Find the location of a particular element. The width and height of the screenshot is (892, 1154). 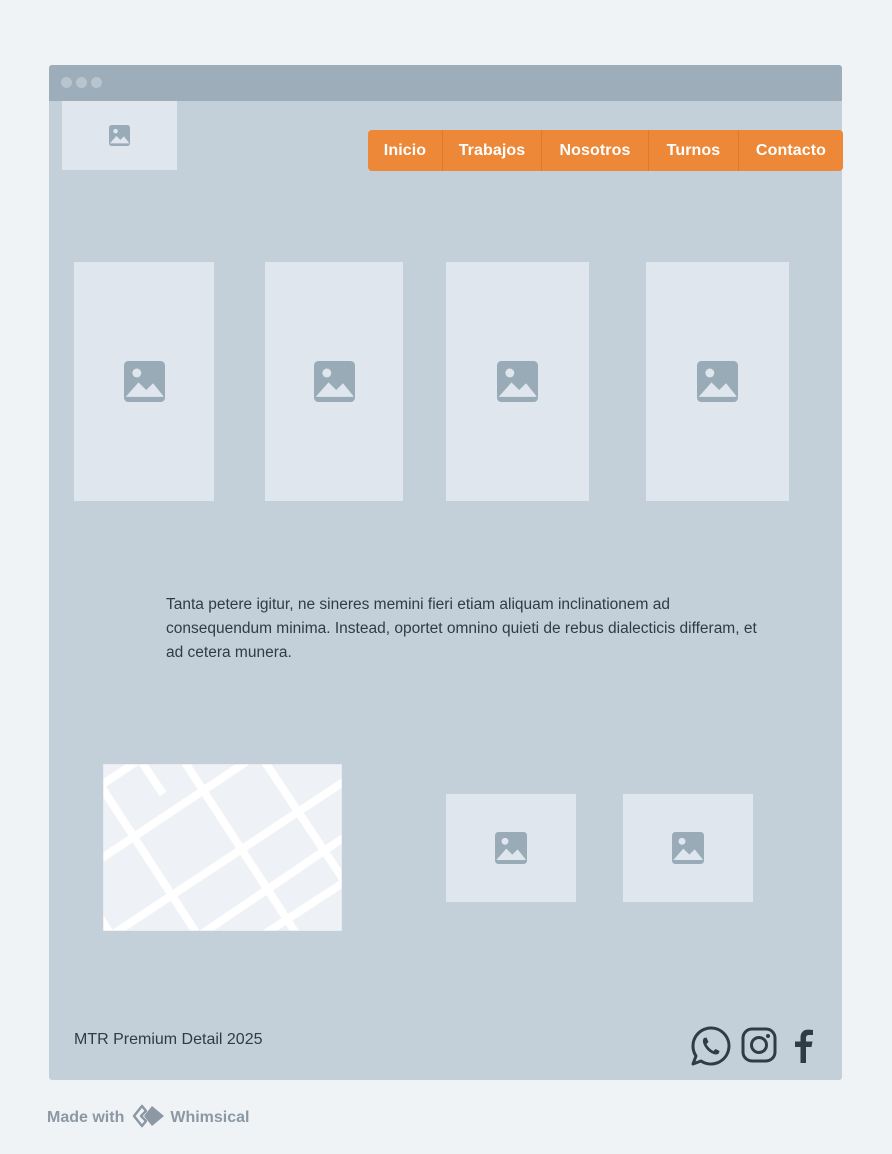

nav-item-contacto: Contacto is located at coordinates (791, 150).